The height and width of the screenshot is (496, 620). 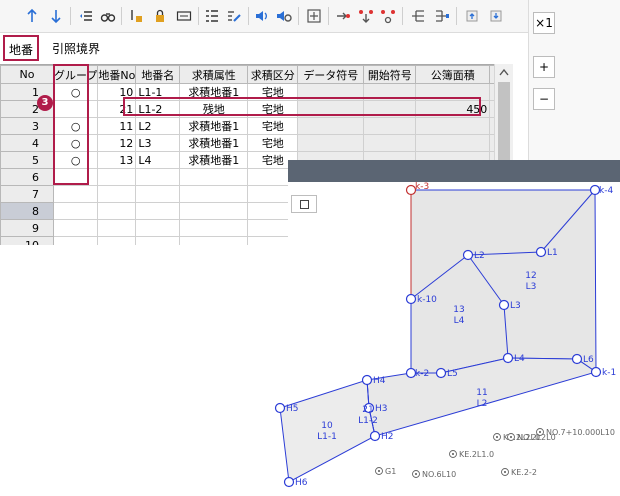 What do you see at coordinates (289, 482) in the screenshot?
I see `point-H6-marker` at bounding box center [289, 482].